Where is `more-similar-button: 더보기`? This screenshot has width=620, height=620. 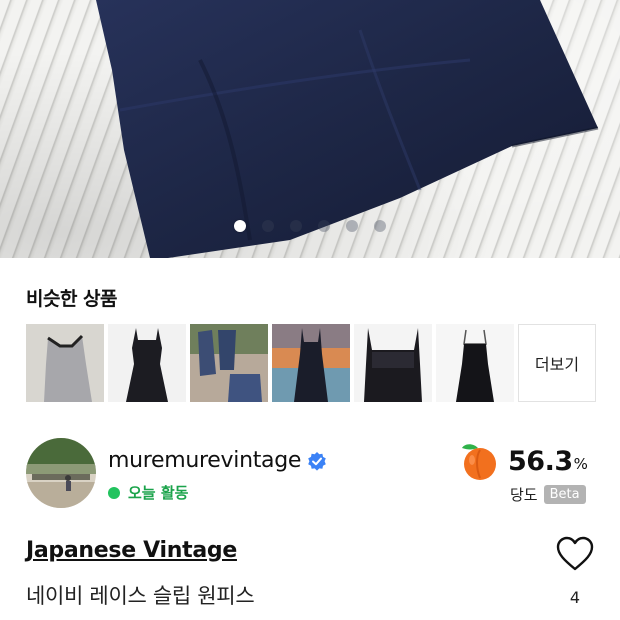
more-similar-button: 더보기 is located at coordinates (557, 363).